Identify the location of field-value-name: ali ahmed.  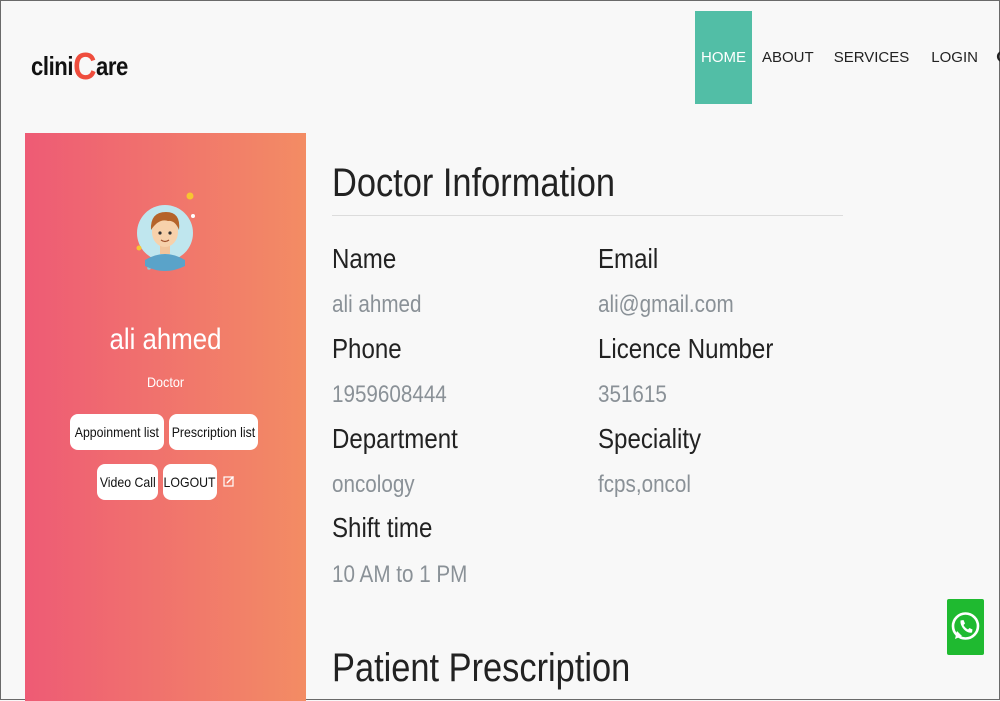
(377, 304).